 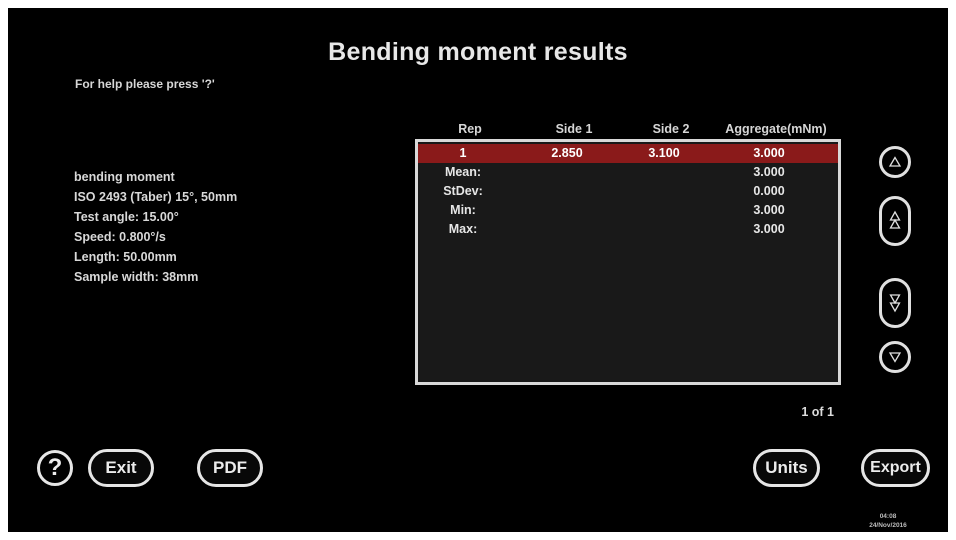 What do you see at coordinates (888, 521) in the screenshot?
I see `status-clock: 04:08 24/Nov/2016` at bounding box center [888, 521].